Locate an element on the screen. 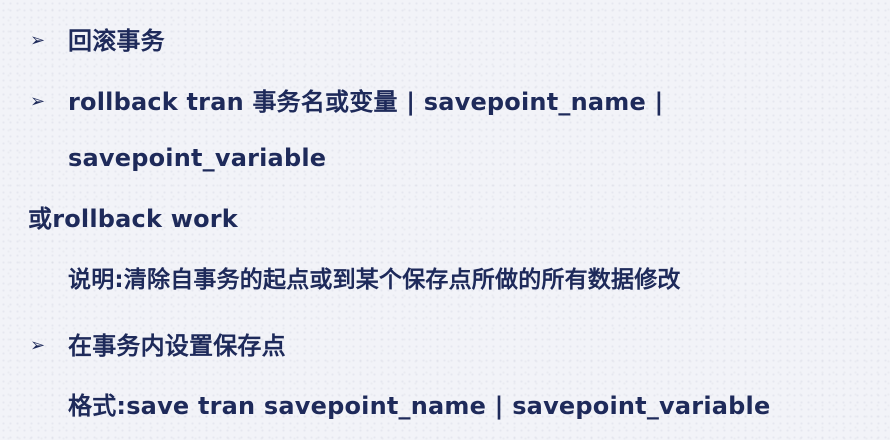  rollback-description: 说明:清除自事务的起点或到某个保存点所做的所有数据修改 is located at coordinates (374, 280).